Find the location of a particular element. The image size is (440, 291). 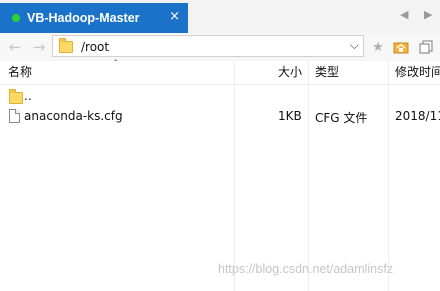

column-header-modified: 修改时间 is located at coordinates (417, 72).